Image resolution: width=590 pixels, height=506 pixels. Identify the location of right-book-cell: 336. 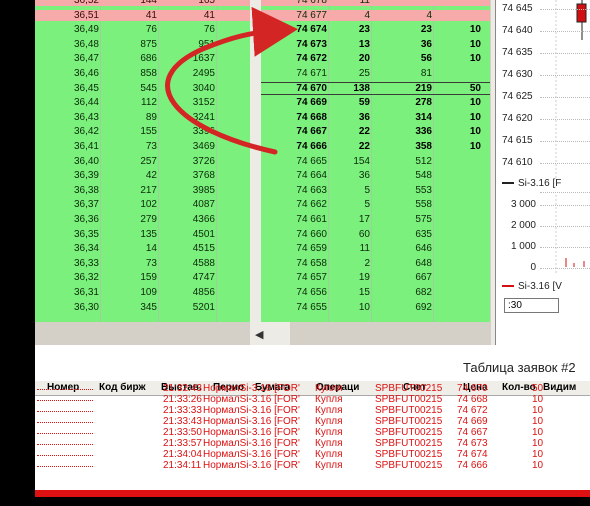
(423, 132).